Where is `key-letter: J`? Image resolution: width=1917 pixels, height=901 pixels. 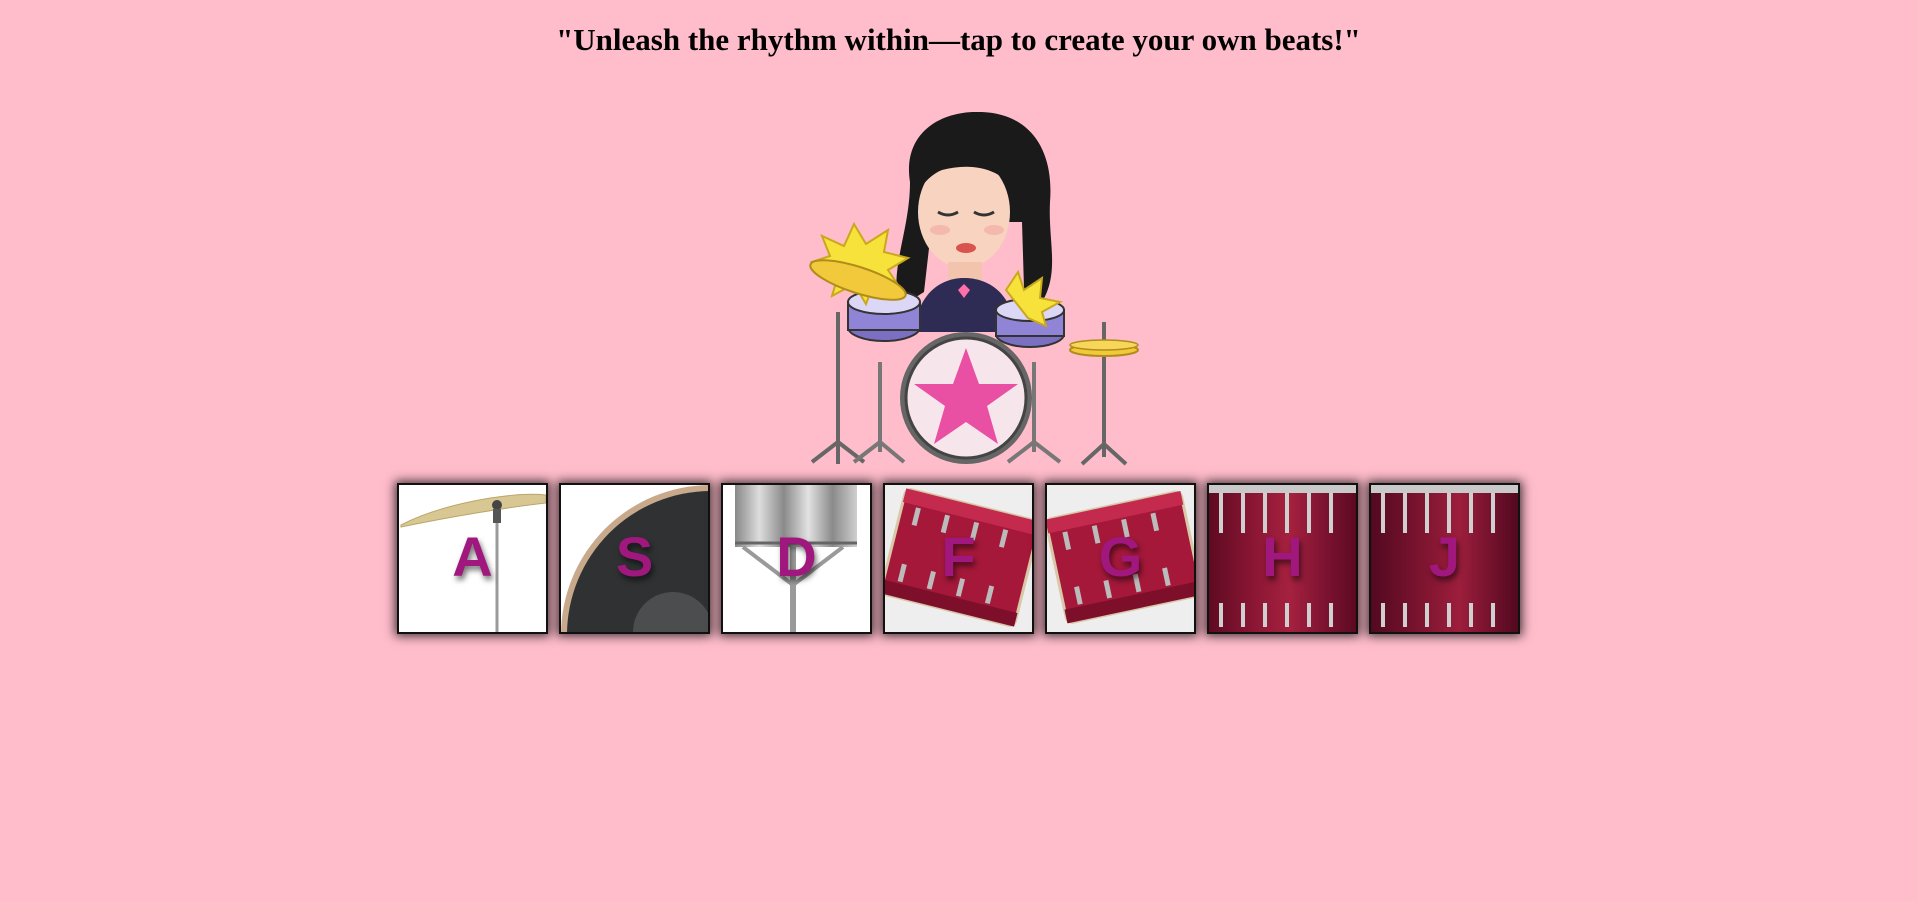 key-letter: J is located at coordinates (1444, 556).